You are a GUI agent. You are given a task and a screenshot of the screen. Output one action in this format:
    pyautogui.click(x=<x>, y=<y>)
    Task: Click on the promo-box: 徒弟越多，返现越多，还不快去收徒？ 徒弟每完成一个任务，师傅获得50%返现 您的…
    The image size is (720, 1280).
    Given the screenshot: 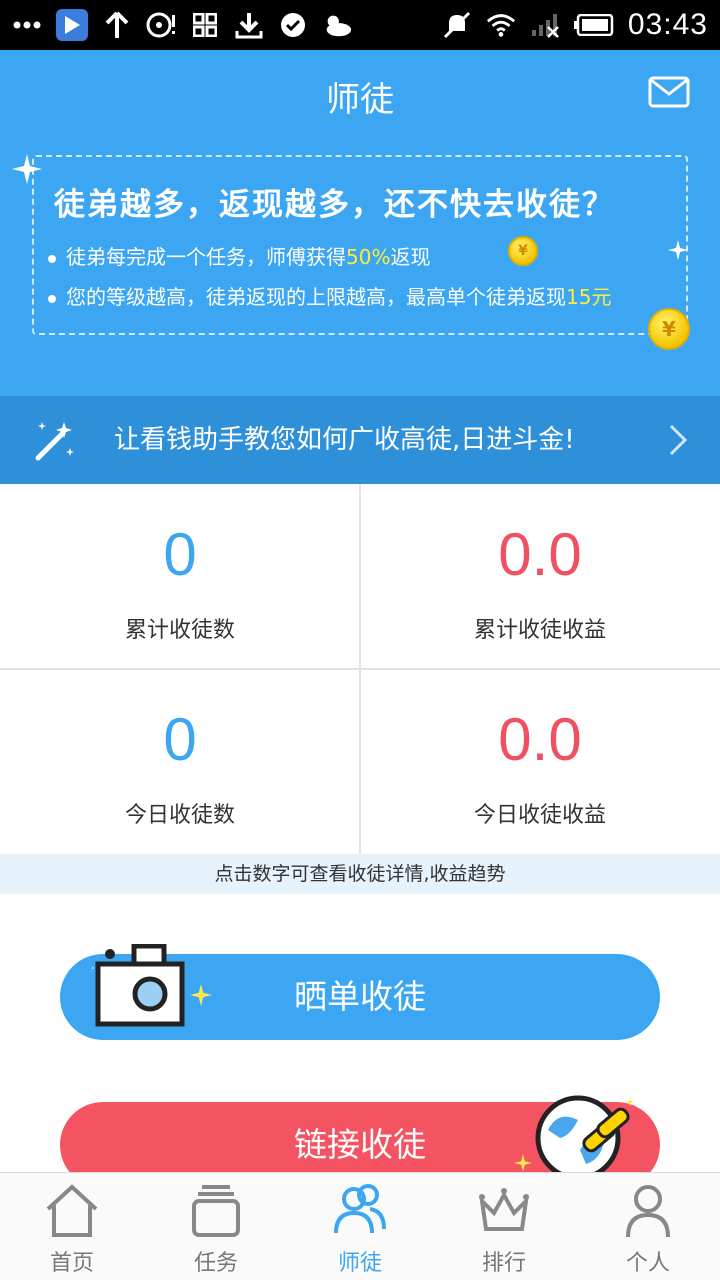 What is the action you would take?
    pyautogui.click(x=360, y=245)
    